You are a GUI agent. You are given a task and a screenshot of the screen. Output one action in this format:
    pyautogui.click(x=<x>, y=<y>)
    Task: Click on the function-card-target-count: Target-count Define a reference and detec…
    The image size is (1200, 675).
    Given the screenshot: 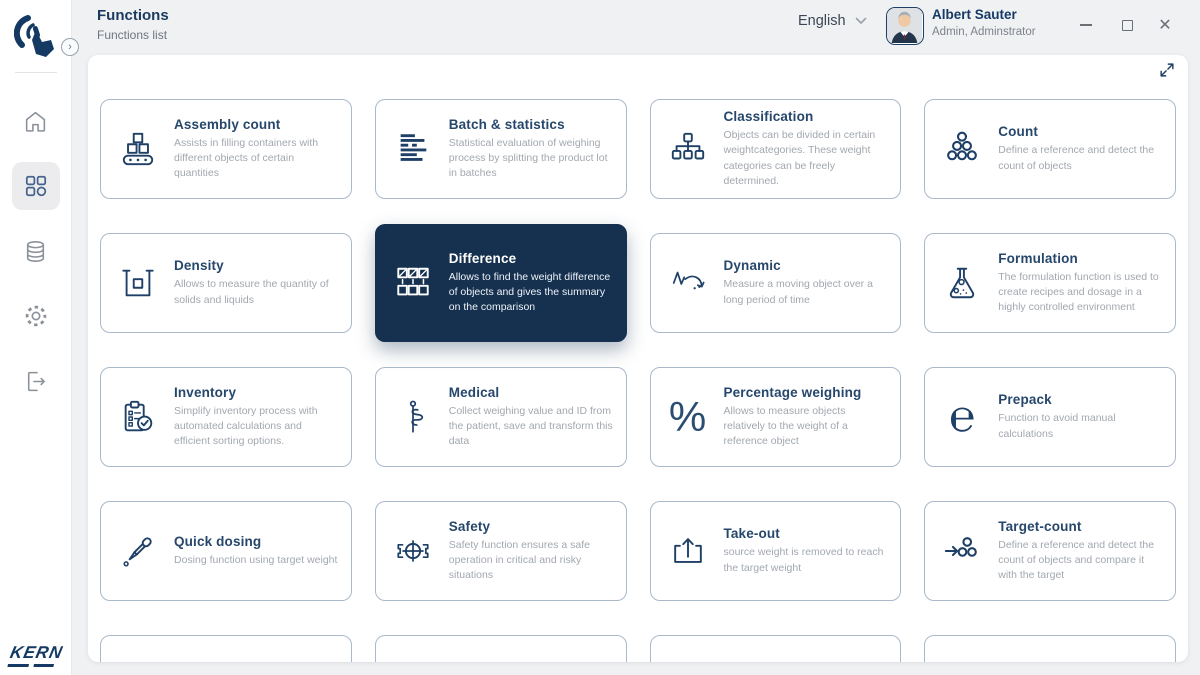 What is the action you would take?
    pyautogui.click(x=1050, y=551)
    